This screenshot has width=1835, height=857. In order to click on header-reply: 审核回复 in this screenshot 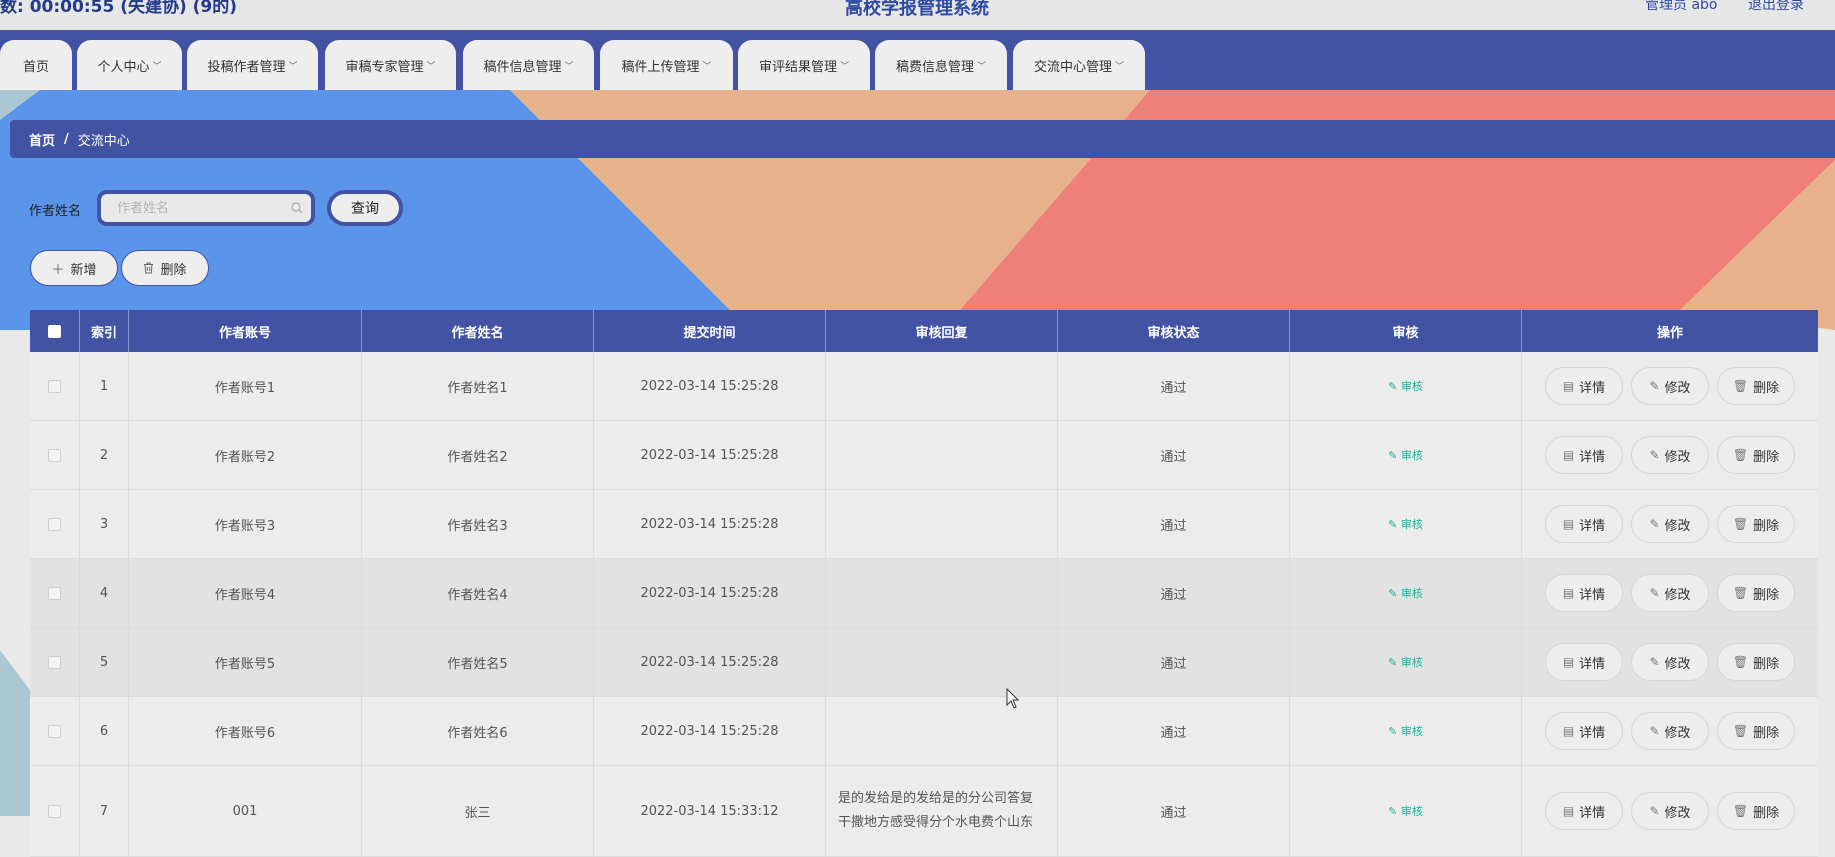, I will do `click(942, 331)`.